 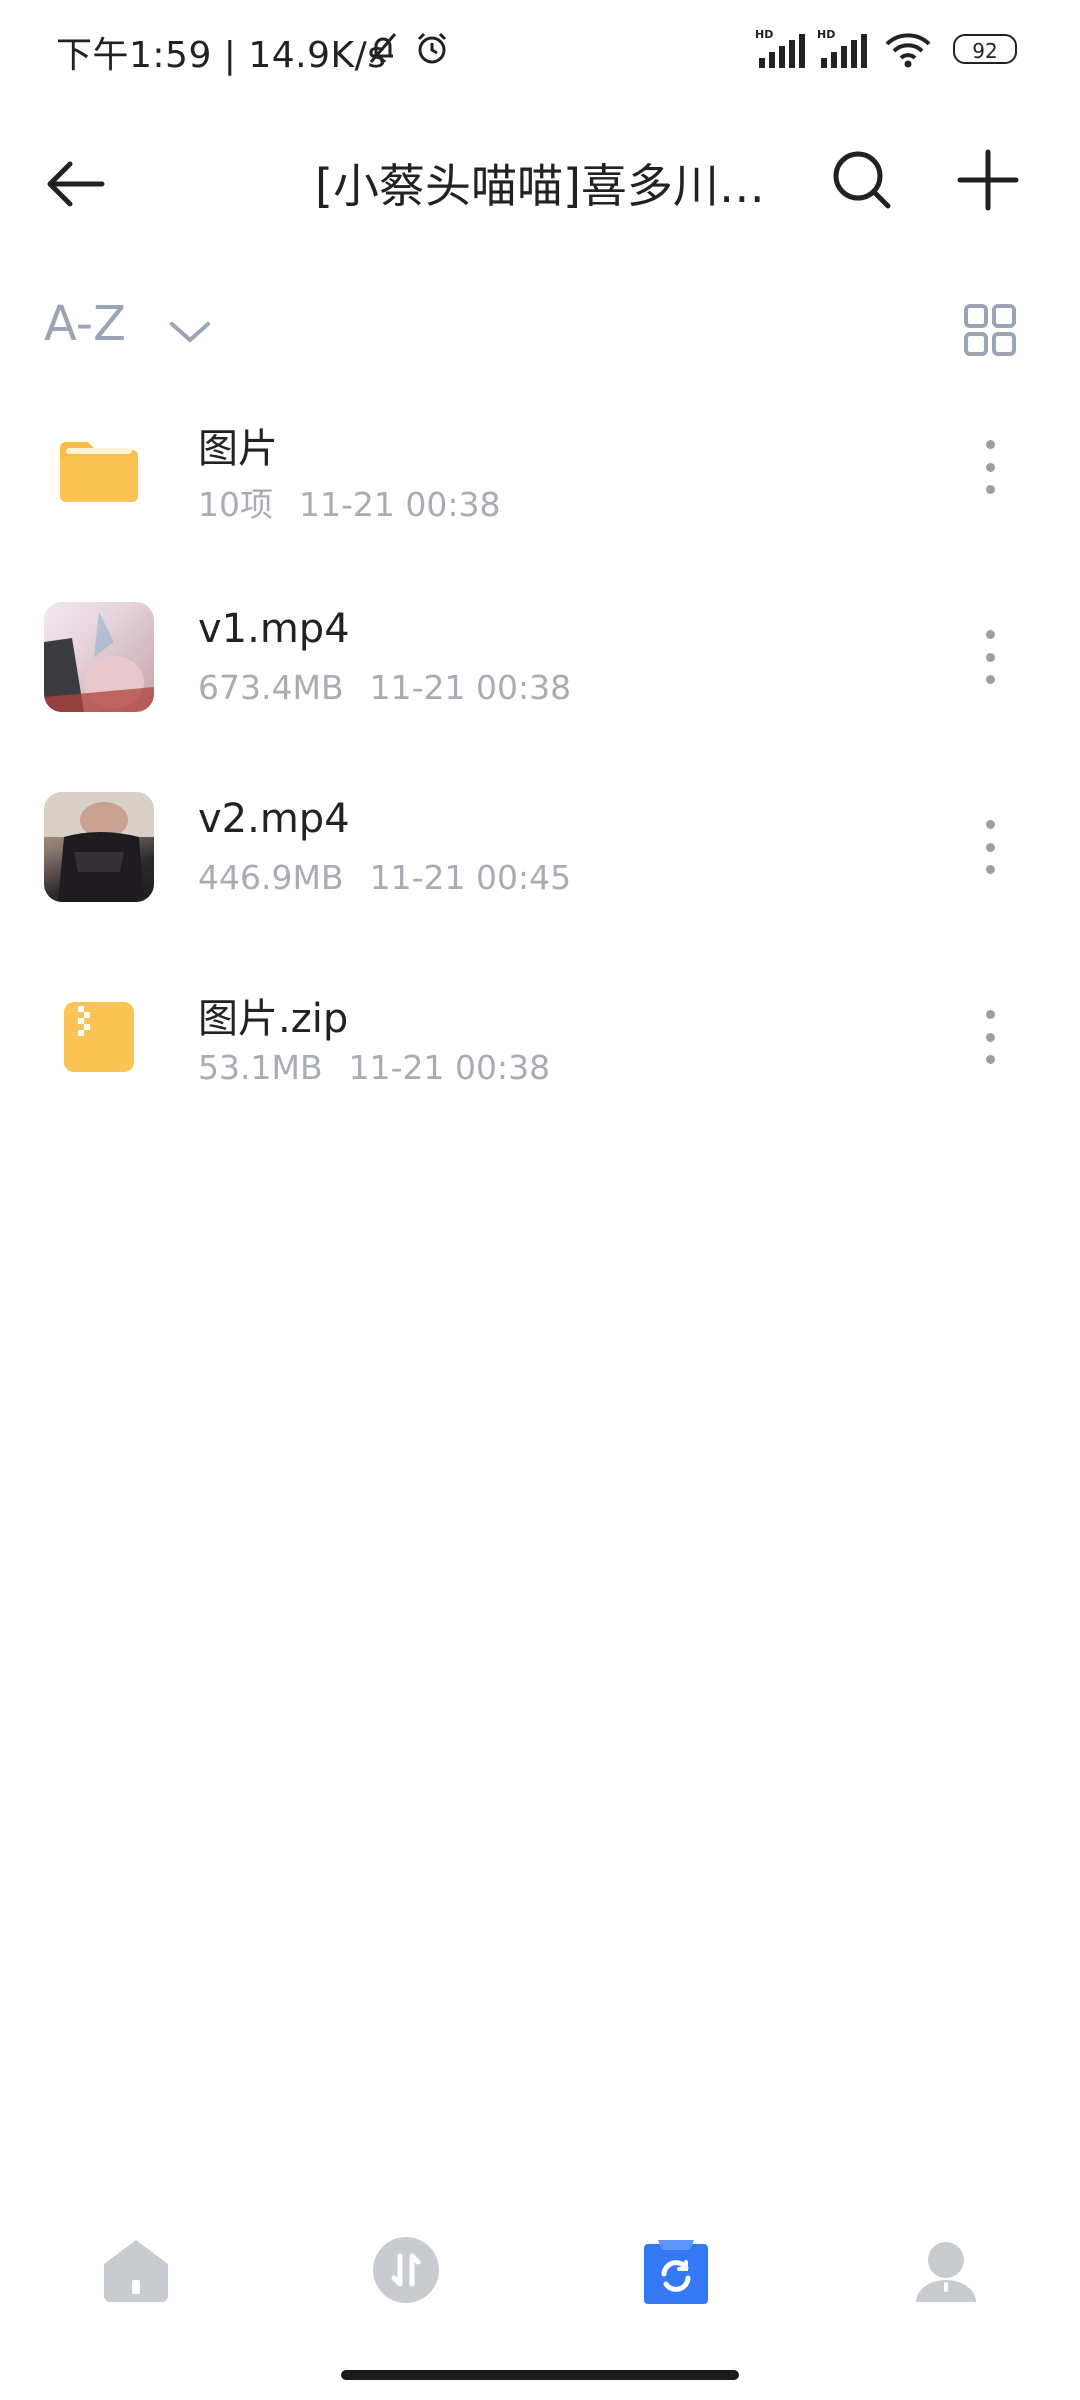 What do you see at coordinates (99, 1037) in the screenshot?
I see `zip-icon` at bounding box center [99, 1037].